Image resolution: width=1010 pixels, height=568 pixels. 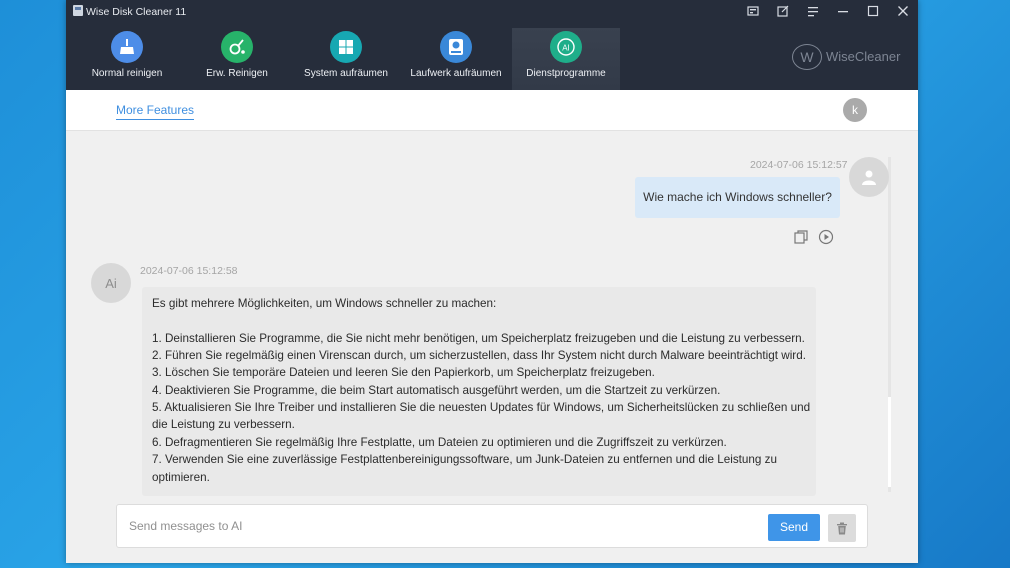 I want to click on menu-icon, so click(x=813, y=11).